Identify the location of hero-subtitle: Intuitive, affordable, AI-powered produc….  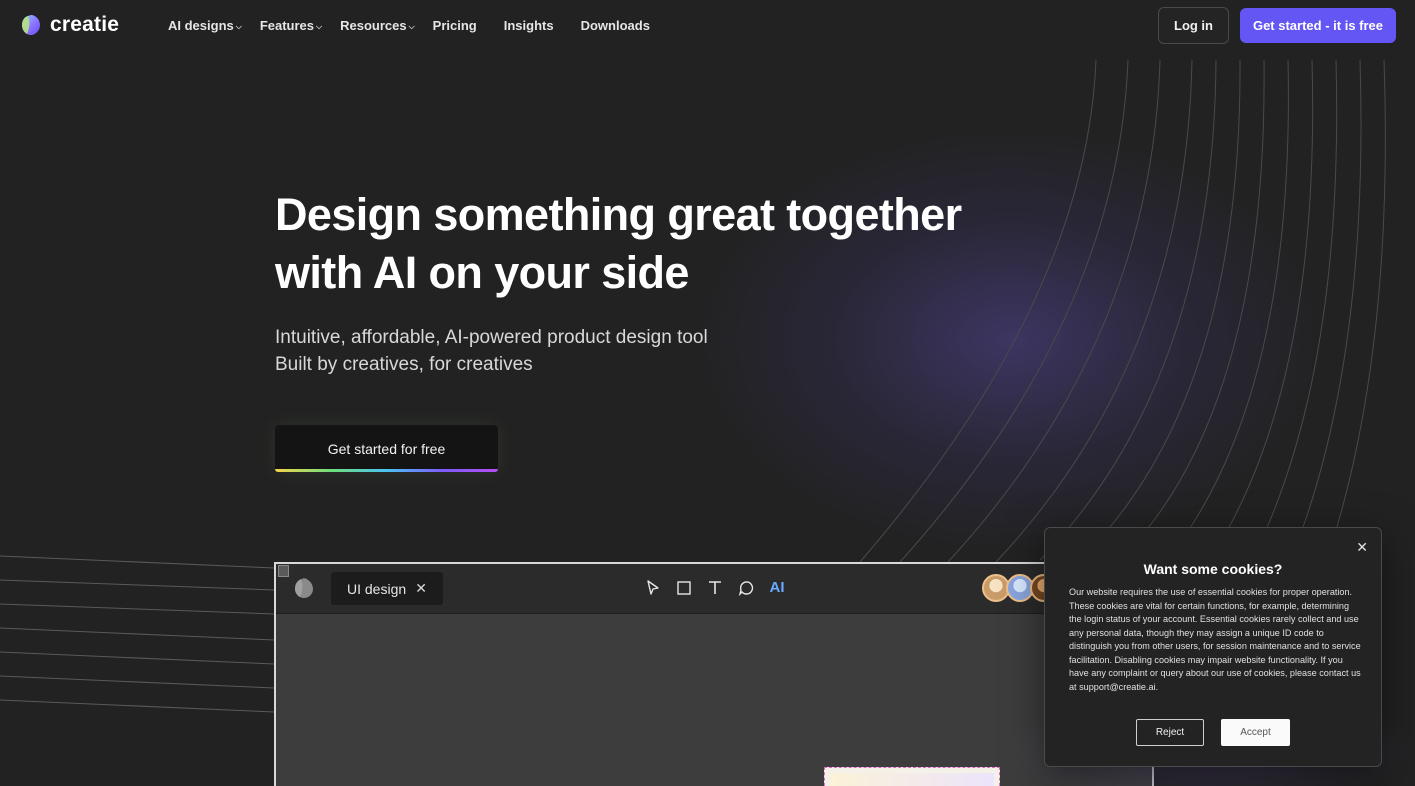
(491, 351).